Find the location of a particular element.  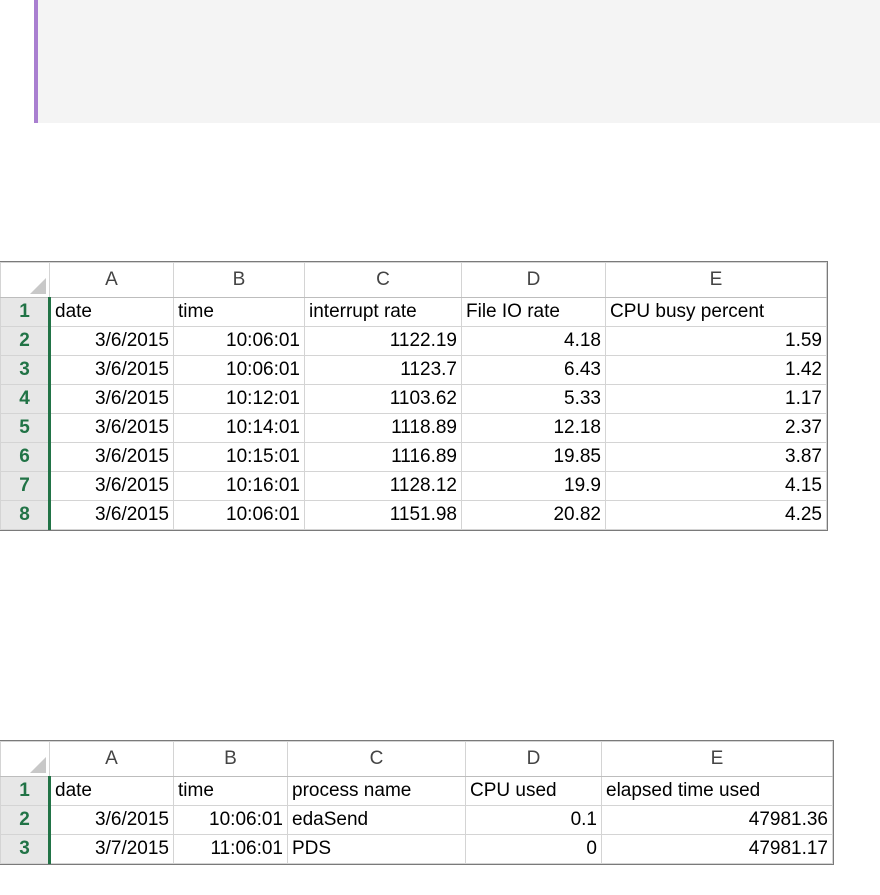

table-row: 3 3/7/2015 11:06:01 PDS 0 47981.17 is located at coordinates (416, 849).